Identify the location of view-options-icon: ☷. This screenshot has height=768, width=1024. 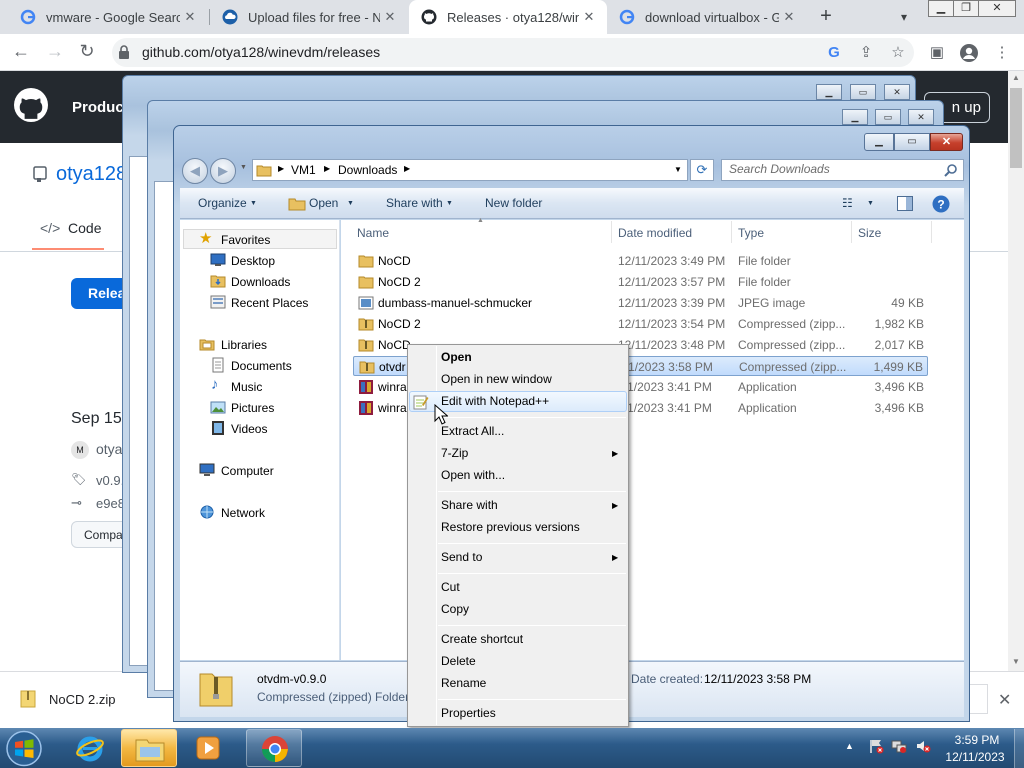
(847, 203).